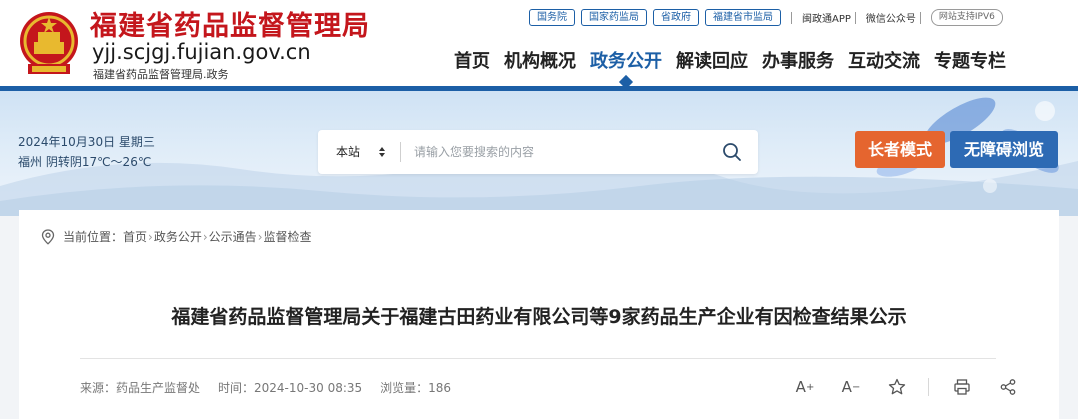  I want to click on select-updown-icon, so click(382, 152).